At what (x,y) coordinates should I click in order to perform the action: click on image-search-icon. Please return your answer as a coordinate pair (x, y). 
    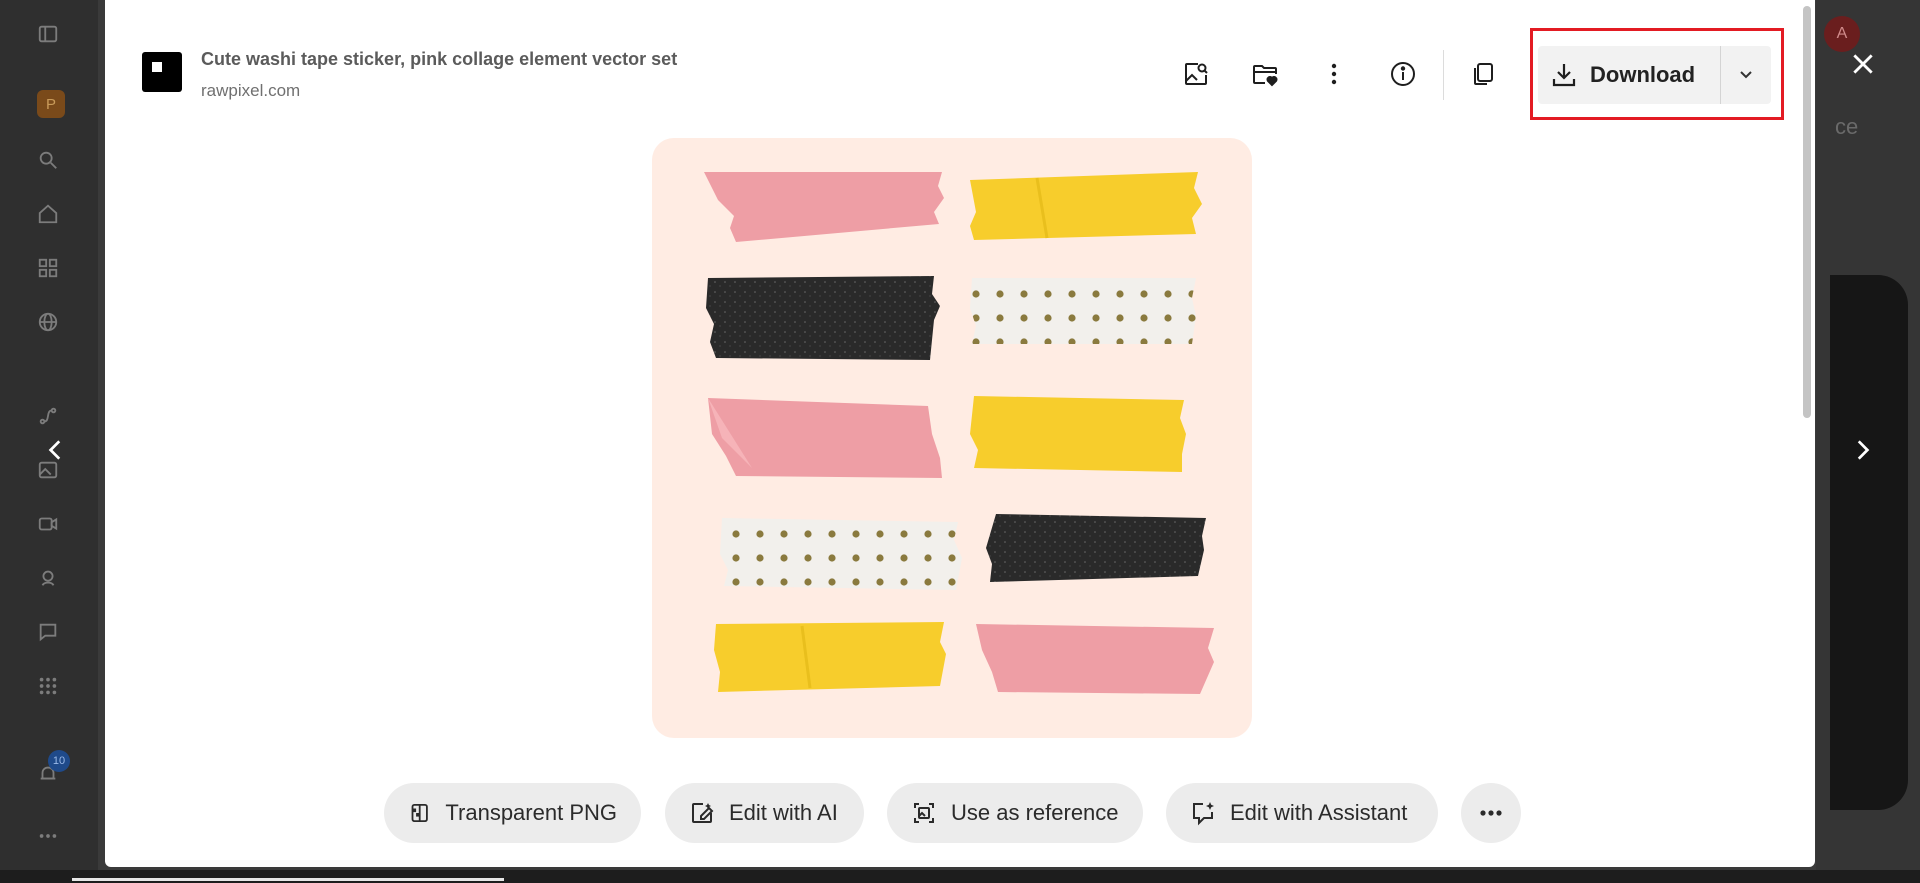
    Looking at the image, I should click on (1196, 74).